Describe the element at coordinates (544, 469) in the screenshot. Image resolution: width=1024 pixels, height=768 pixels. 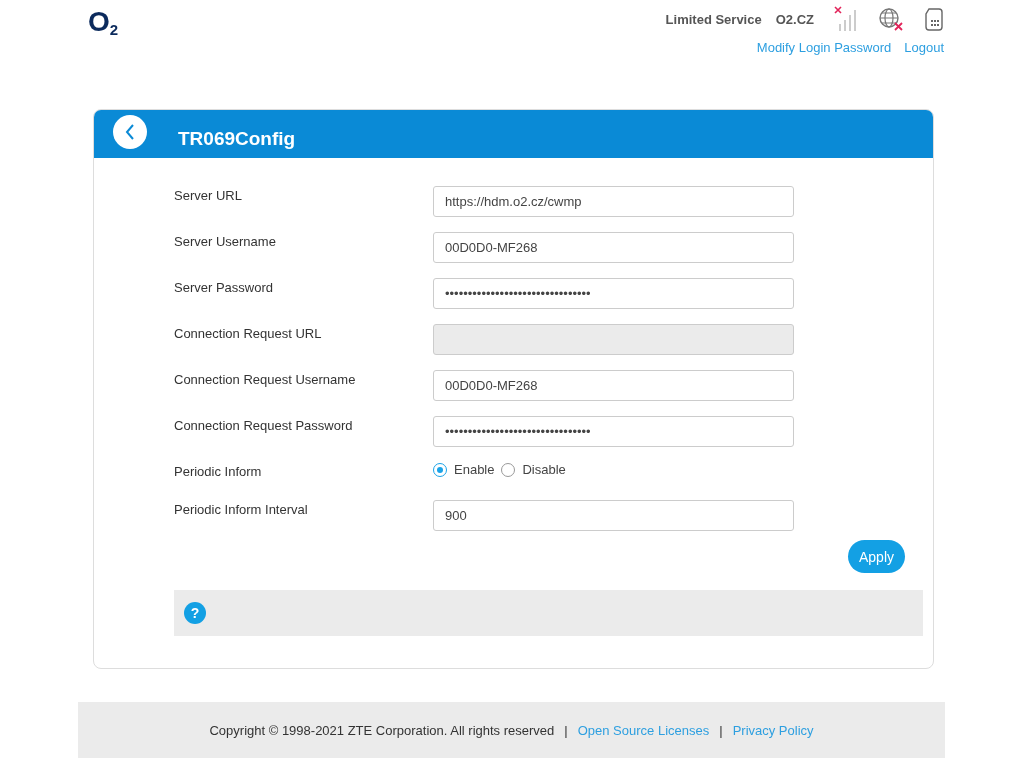
I see `radio-label: Disable` at that location.